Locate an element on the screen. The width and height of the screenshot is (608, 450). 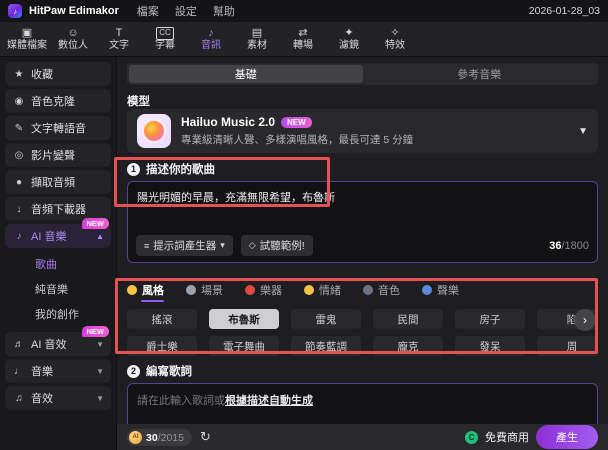
bell-icon is located at coordinates (132, 290).